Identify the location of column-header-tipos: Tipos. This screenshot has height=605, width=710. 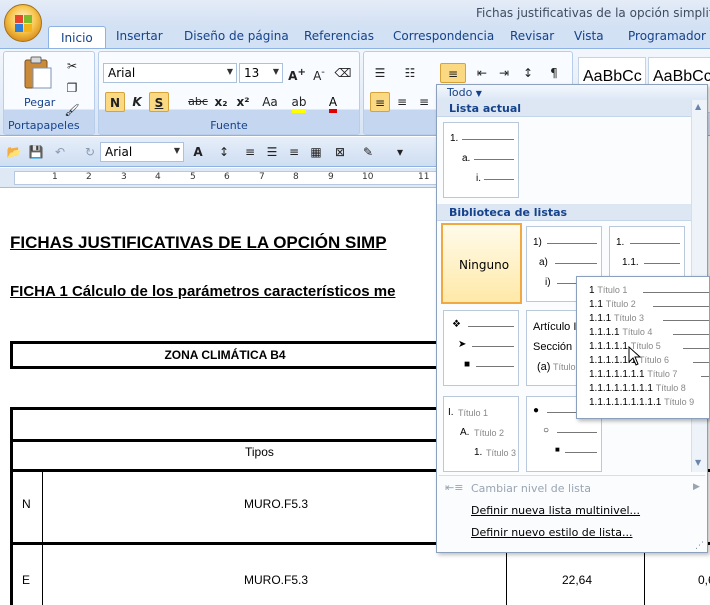
(259, 452).